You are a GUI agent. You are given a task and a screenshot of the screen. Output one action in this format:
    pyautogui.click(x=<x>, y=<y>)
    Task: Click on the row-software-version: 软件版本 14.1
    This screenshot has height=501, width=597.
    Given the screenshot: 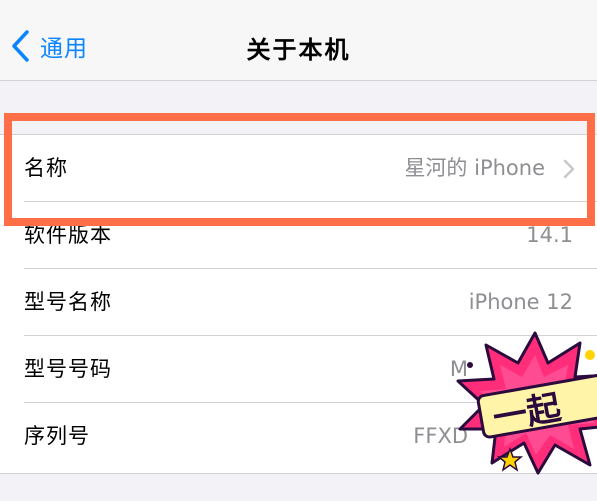 What is the action you would take?
    pyautogui.click(x=298, y=235)
    